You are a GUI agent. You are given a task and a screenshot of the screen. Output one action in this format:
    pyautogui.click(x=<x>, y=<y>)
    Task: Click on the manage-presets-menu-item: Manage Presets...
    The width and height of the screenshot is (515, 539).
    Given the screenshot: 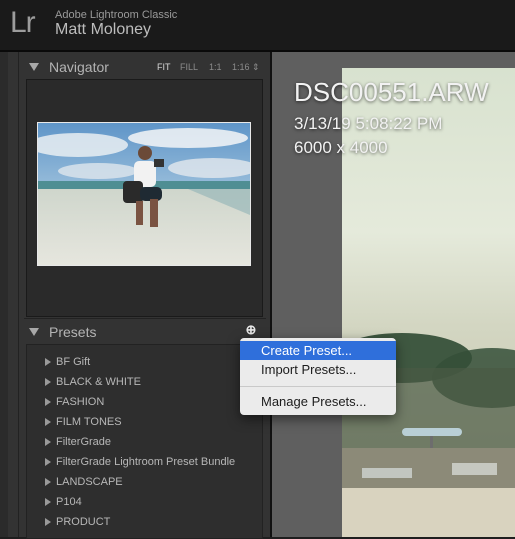 What is the action you would take?
    pyautogui.click(x=318, y=401)
    